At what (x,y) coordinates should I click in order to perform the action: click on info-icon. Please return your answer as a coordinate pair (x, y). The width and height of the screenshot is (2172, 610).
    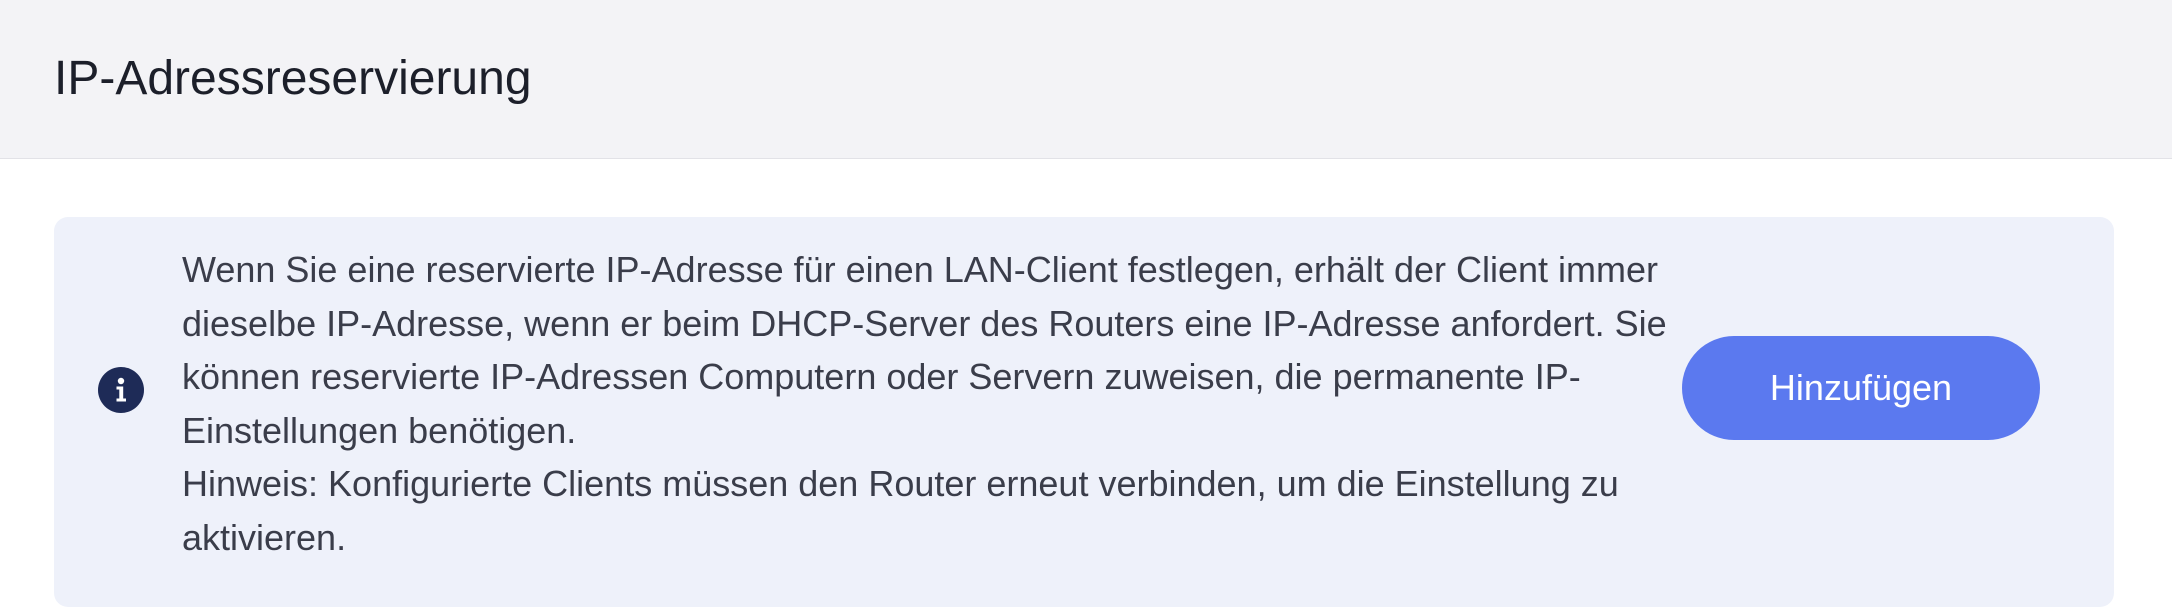
    Looking at the image, I should click on (121, 390).